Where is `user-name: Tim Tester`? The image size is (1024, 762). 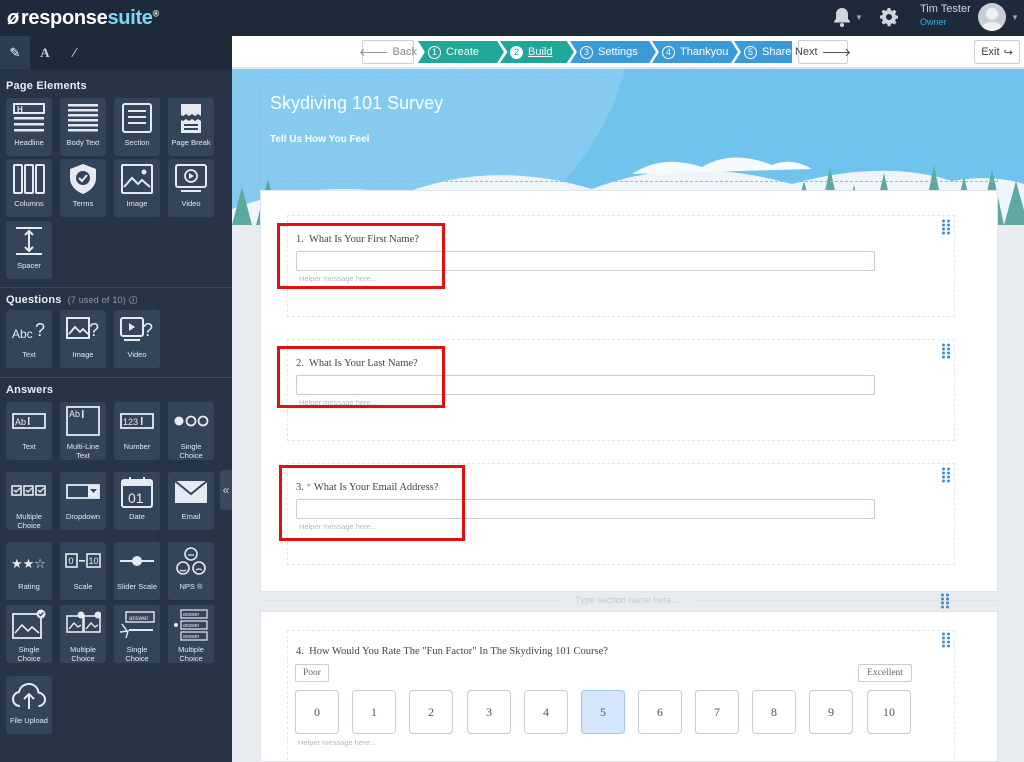
user-name: Tim Tester is located at coordinates (945, 9).